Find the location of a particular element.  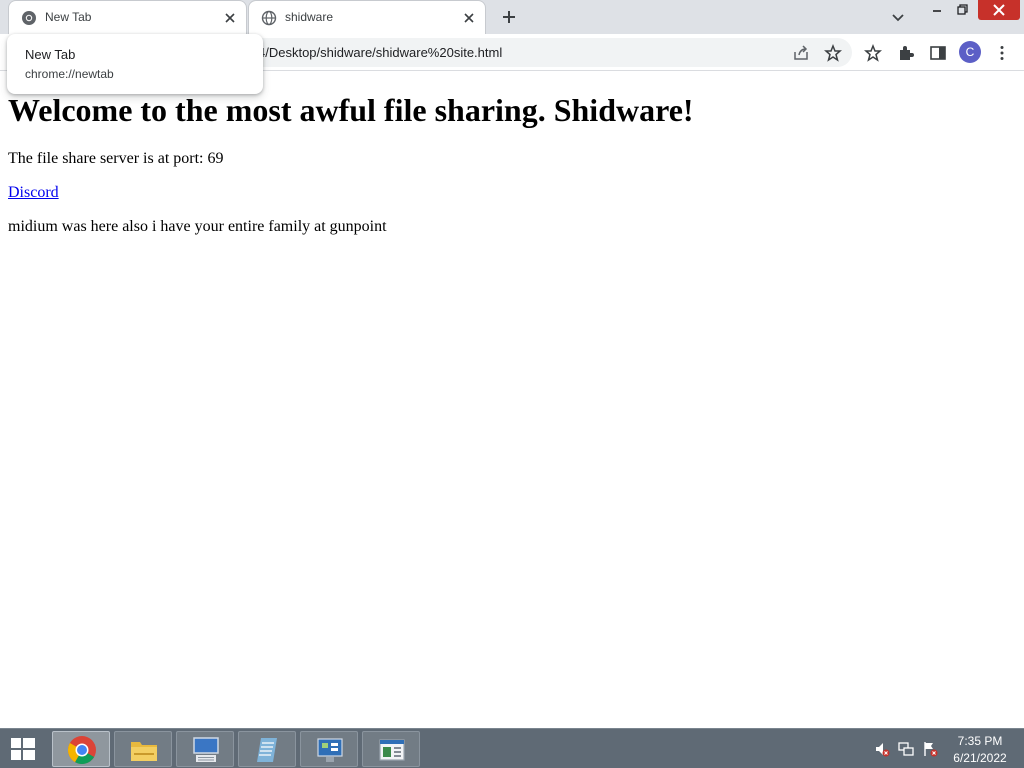

server-manager-icon is located at coordinates (392, 750).